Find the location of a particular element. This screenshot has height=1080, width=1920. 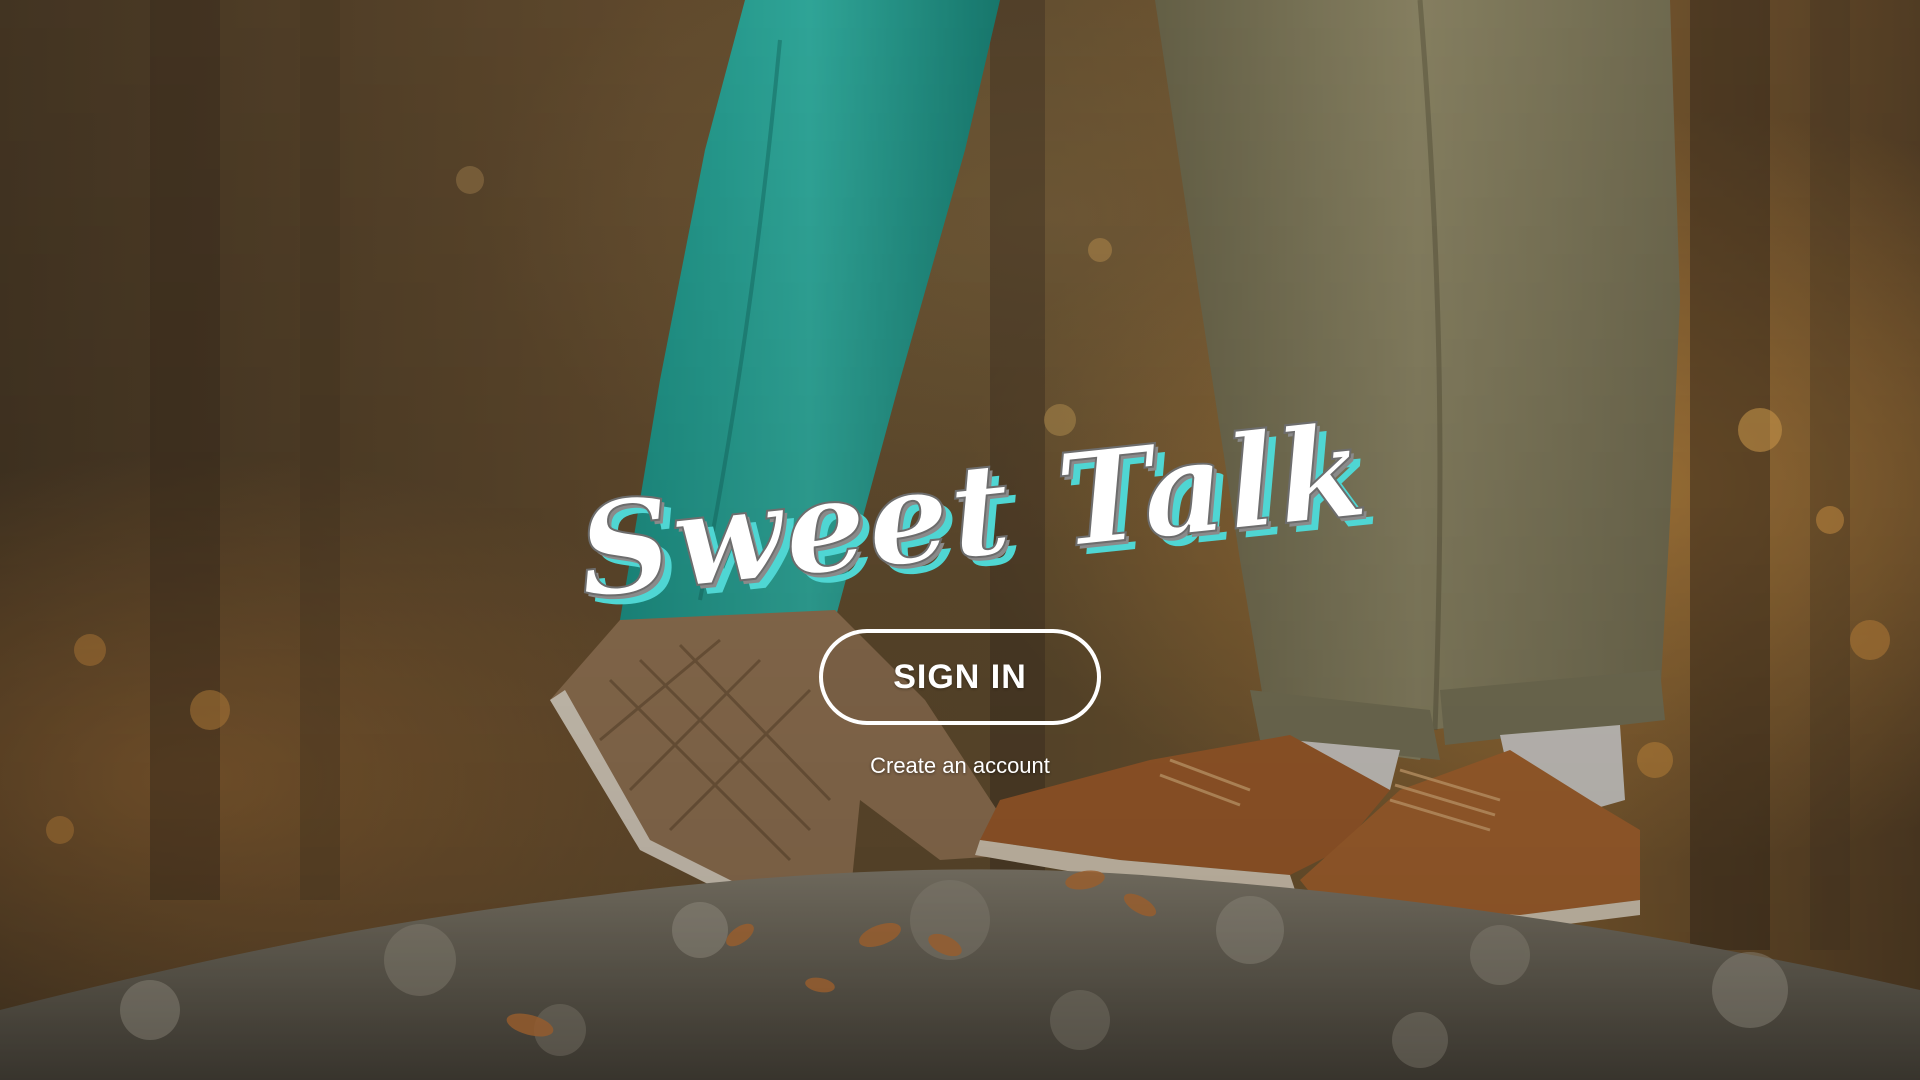

sweet-talk-logo: Sweet Talk Sweet Talk Sweet Talk is located at coordinates (977, 510).